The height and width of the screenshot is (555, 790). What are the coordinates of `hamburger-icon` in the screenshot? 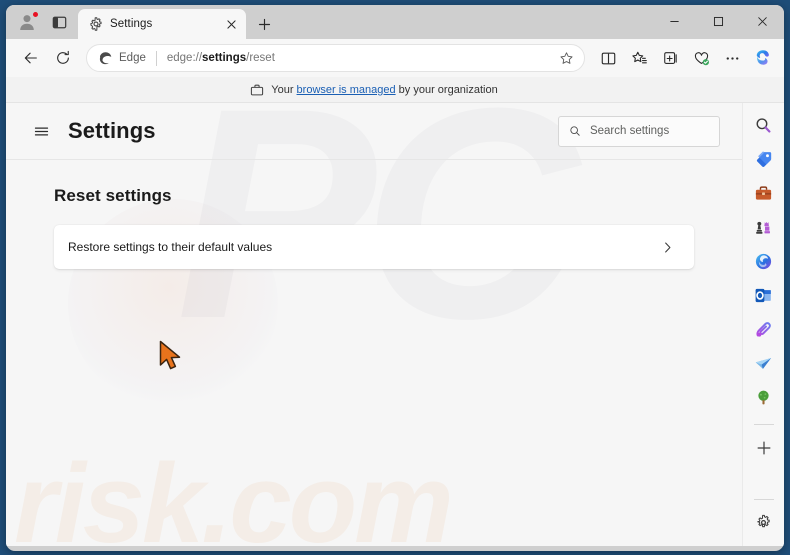 It's located at (41, 131).